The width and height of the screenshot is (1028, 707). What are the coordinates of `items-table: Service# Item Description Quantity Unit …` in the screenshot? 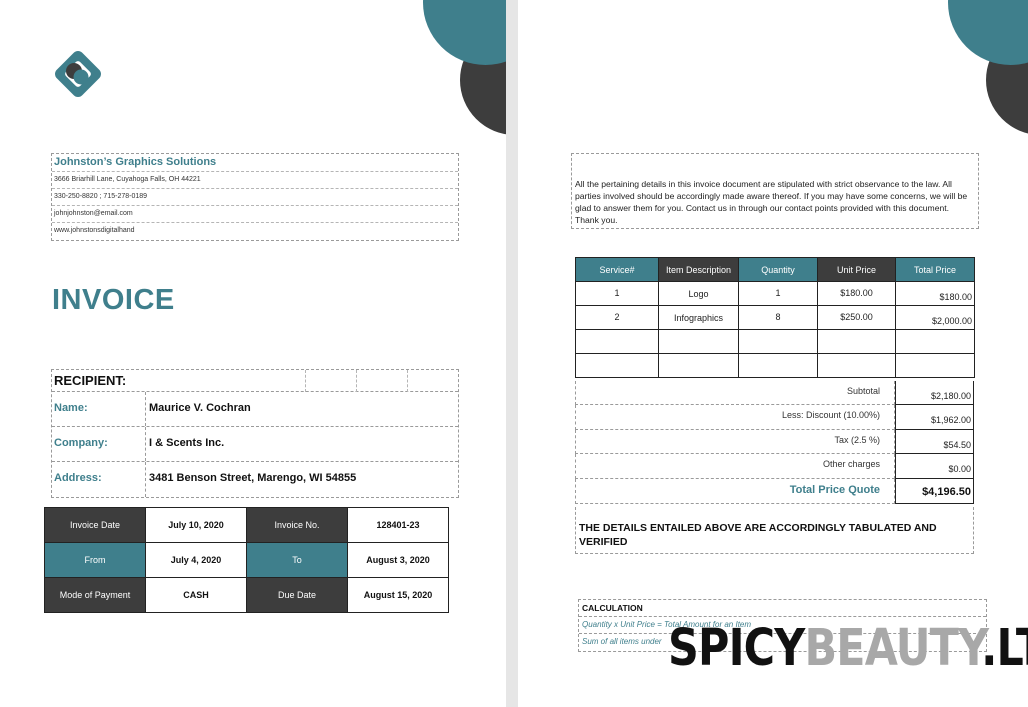 It's located at (775, 317).